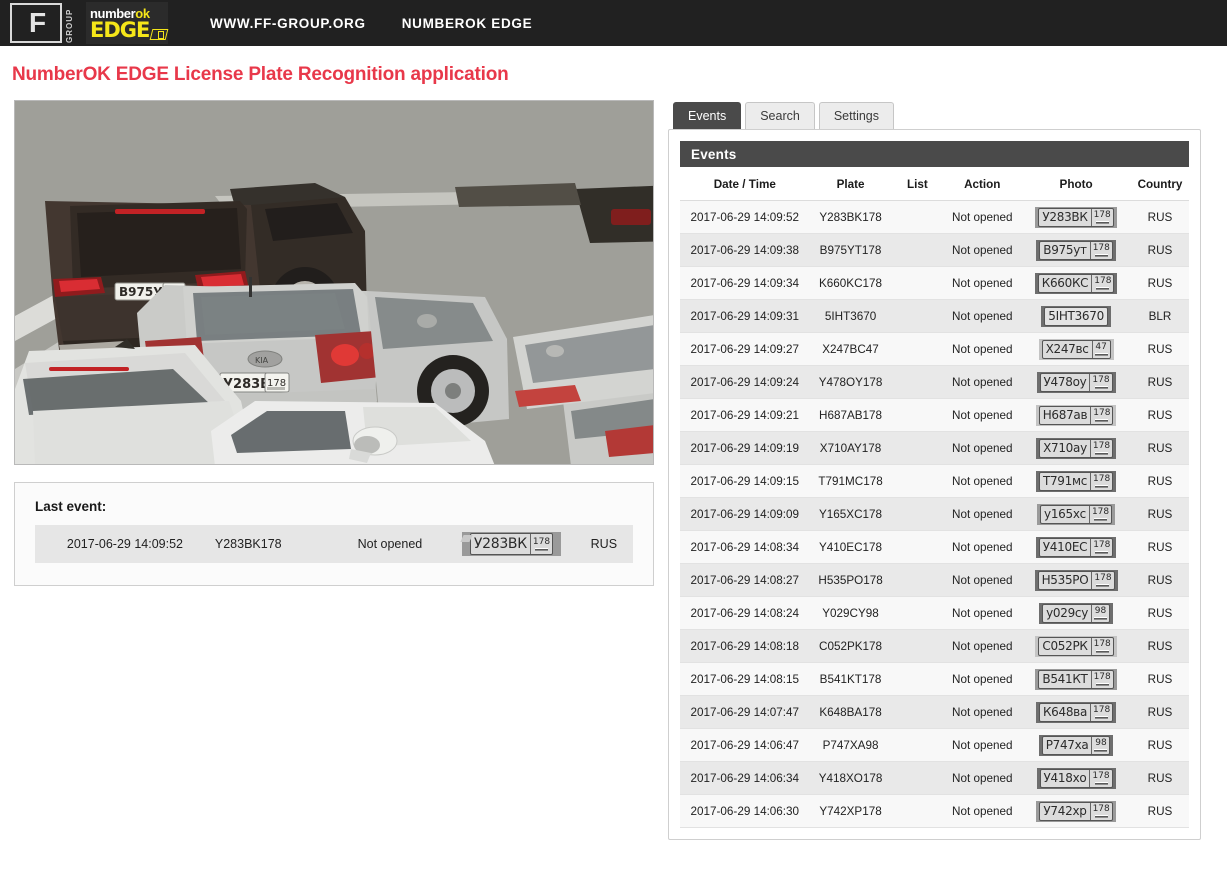  I want to click on nav-link-ff-group: WWW.FF-GROUP.ORG, so click(288, 23).